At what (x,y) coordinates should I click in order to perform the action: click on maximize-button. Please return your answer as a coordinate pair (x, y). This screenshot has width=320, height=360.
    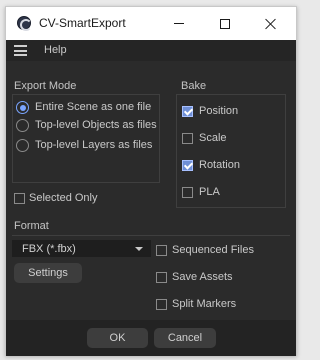
    Looking at the image, I should click on (225, 23).